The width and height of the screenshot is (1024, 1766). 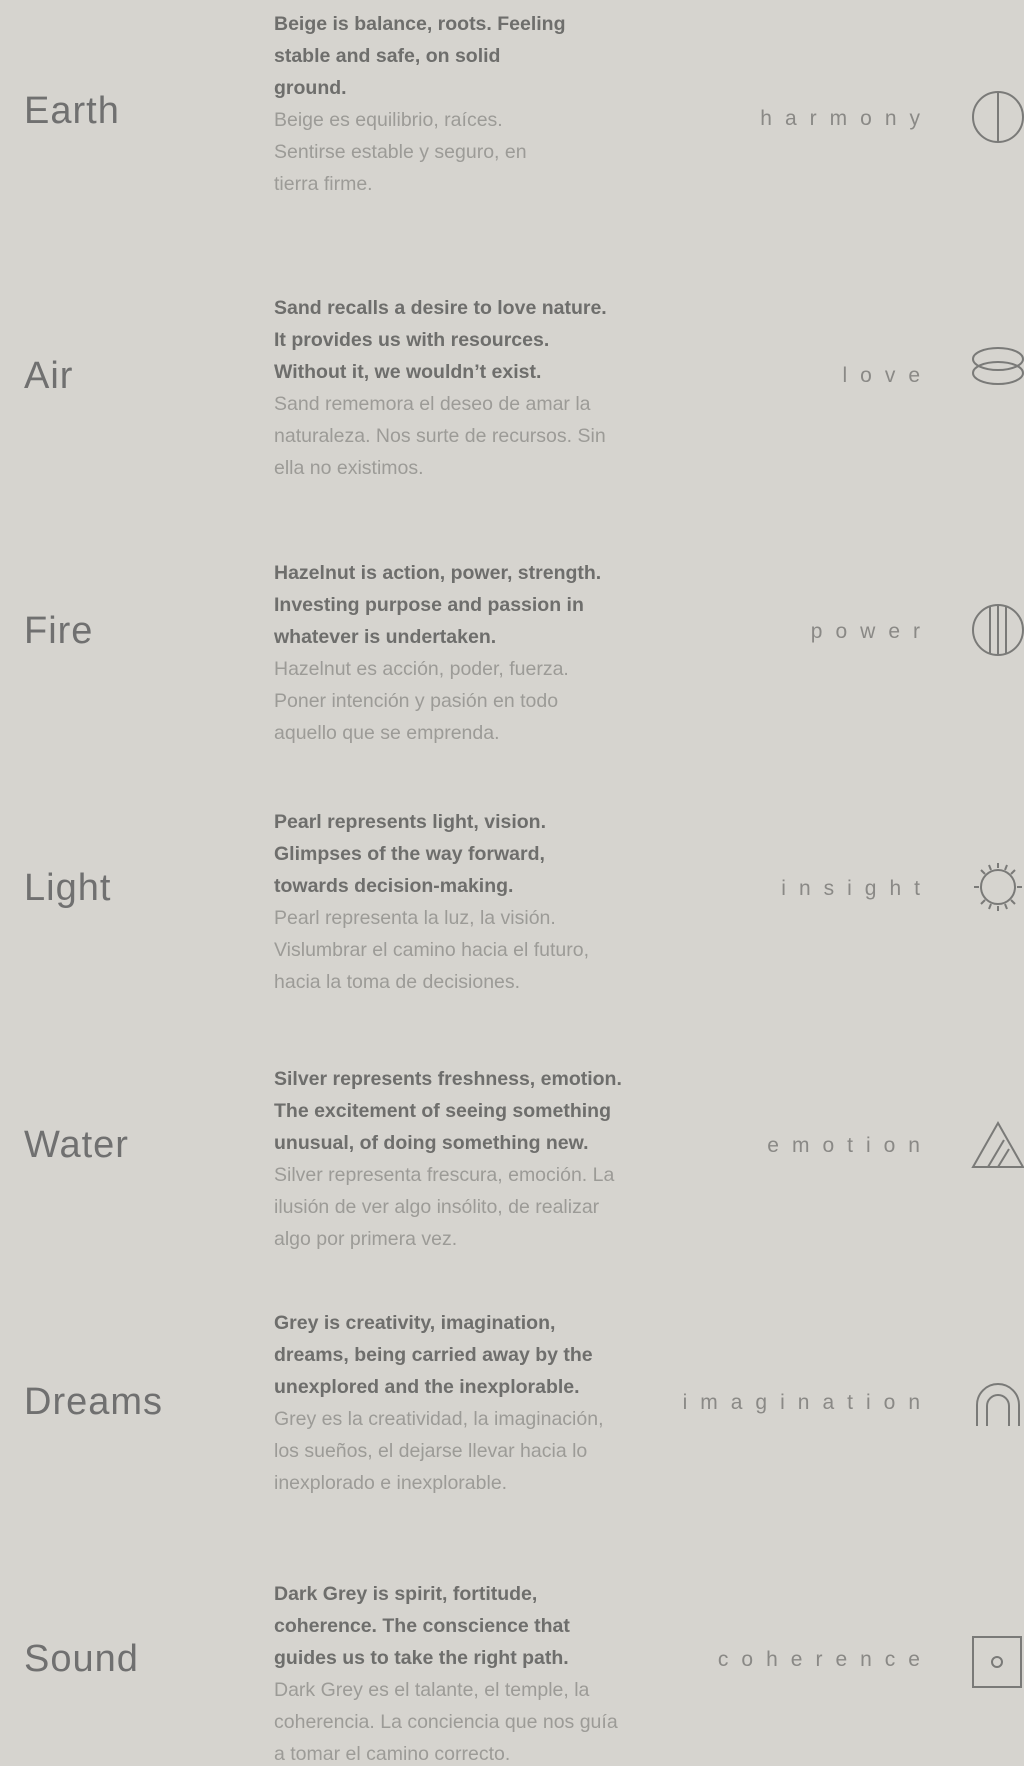 I want to click on element-keyword: harmony, so click(x=846, y=118).